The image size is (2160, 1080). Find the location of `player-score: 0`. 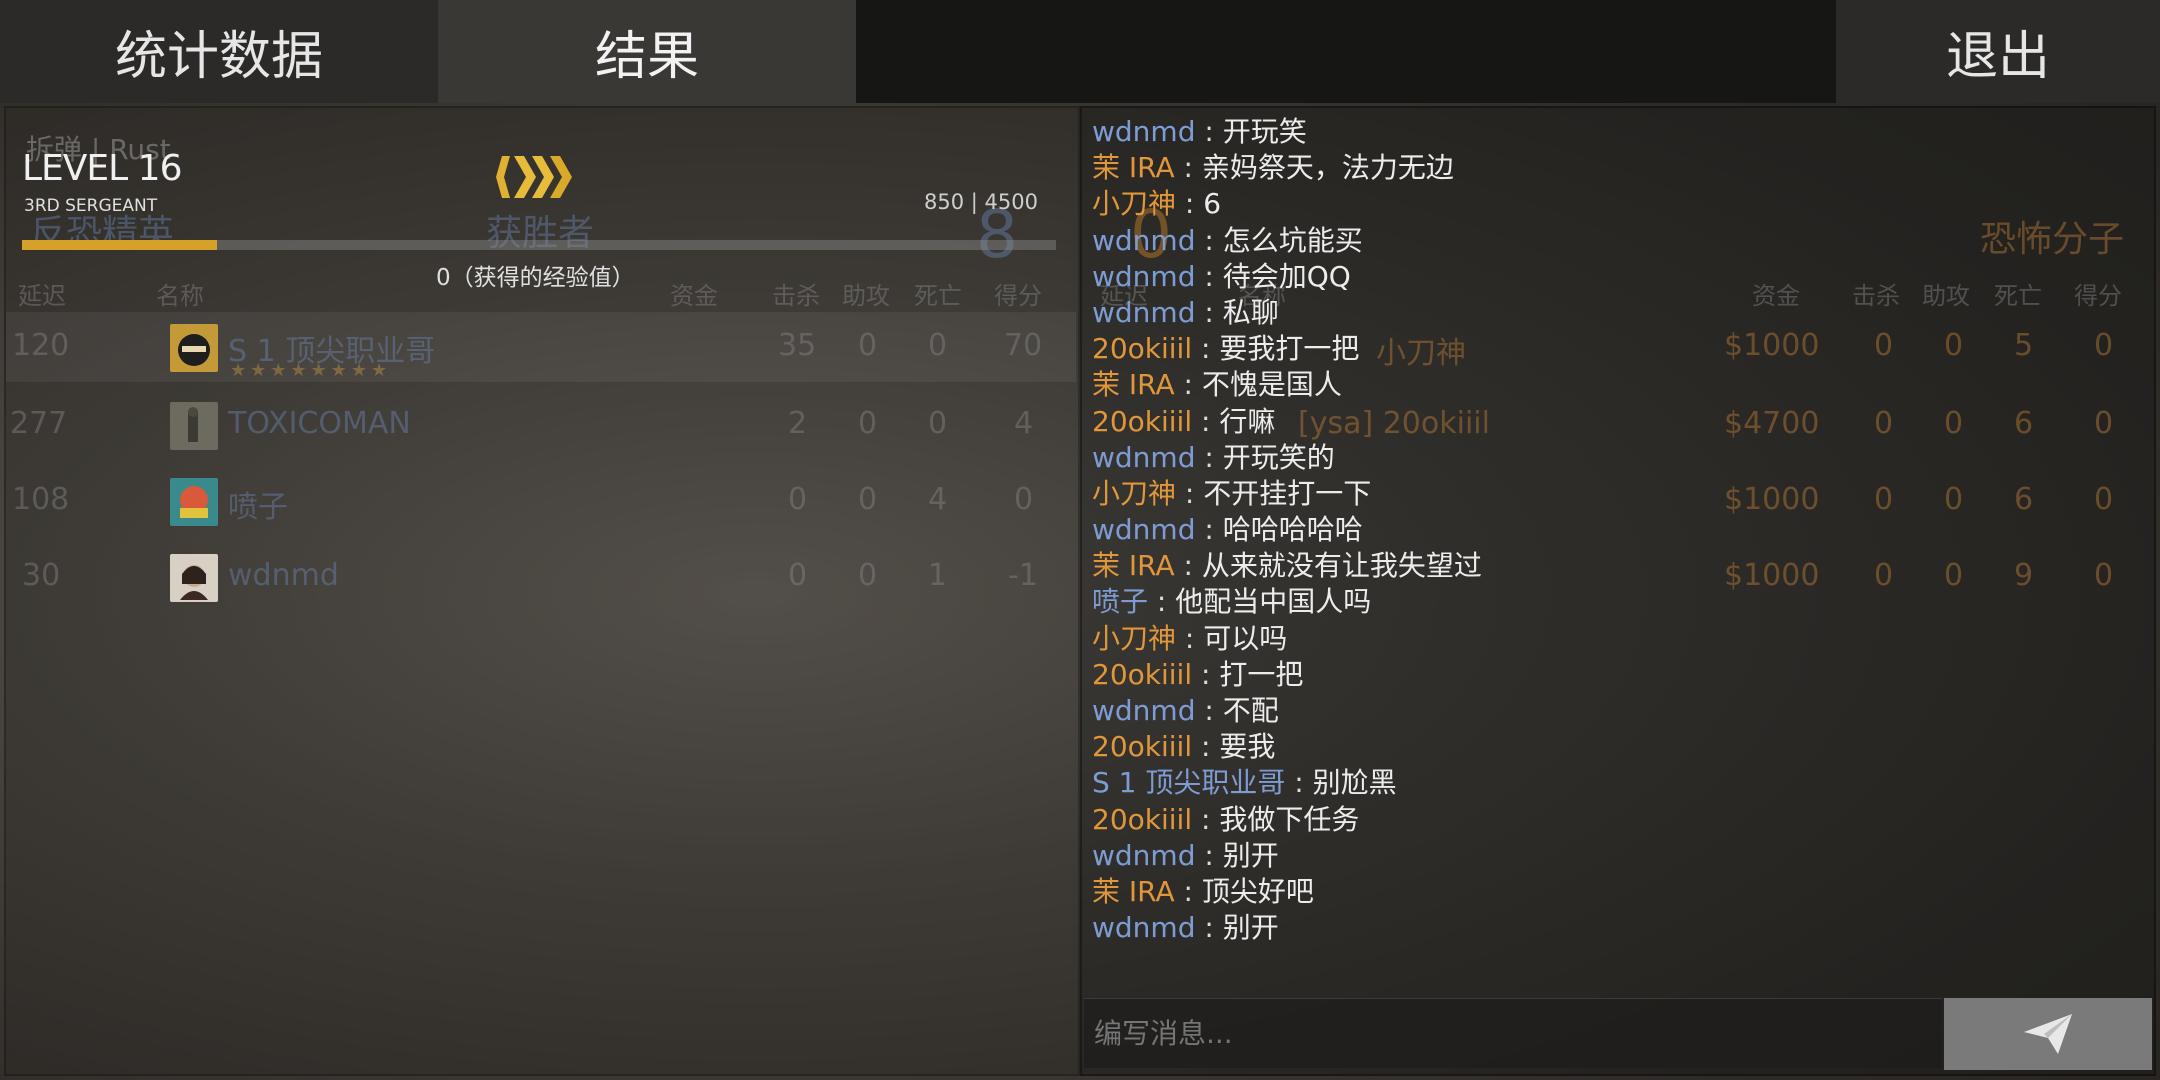

player-score: 0 is located at coordinates (1024, 499).